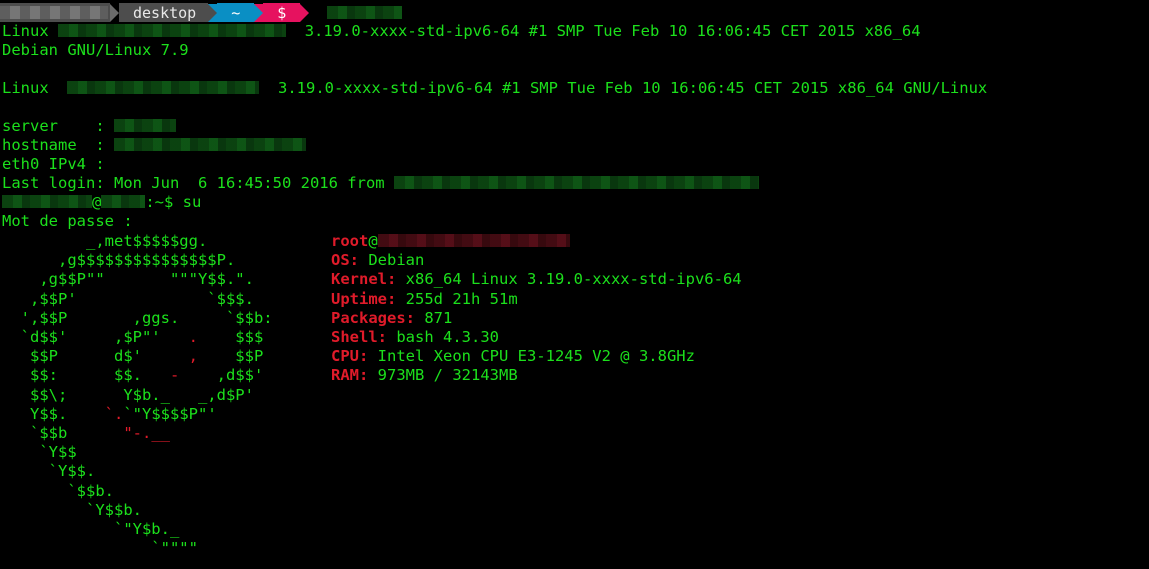  Describe the element at coordinates (95, 50) in the screenshot. I see `issue-line: Debian GNU/Linux 7.9` at that location.